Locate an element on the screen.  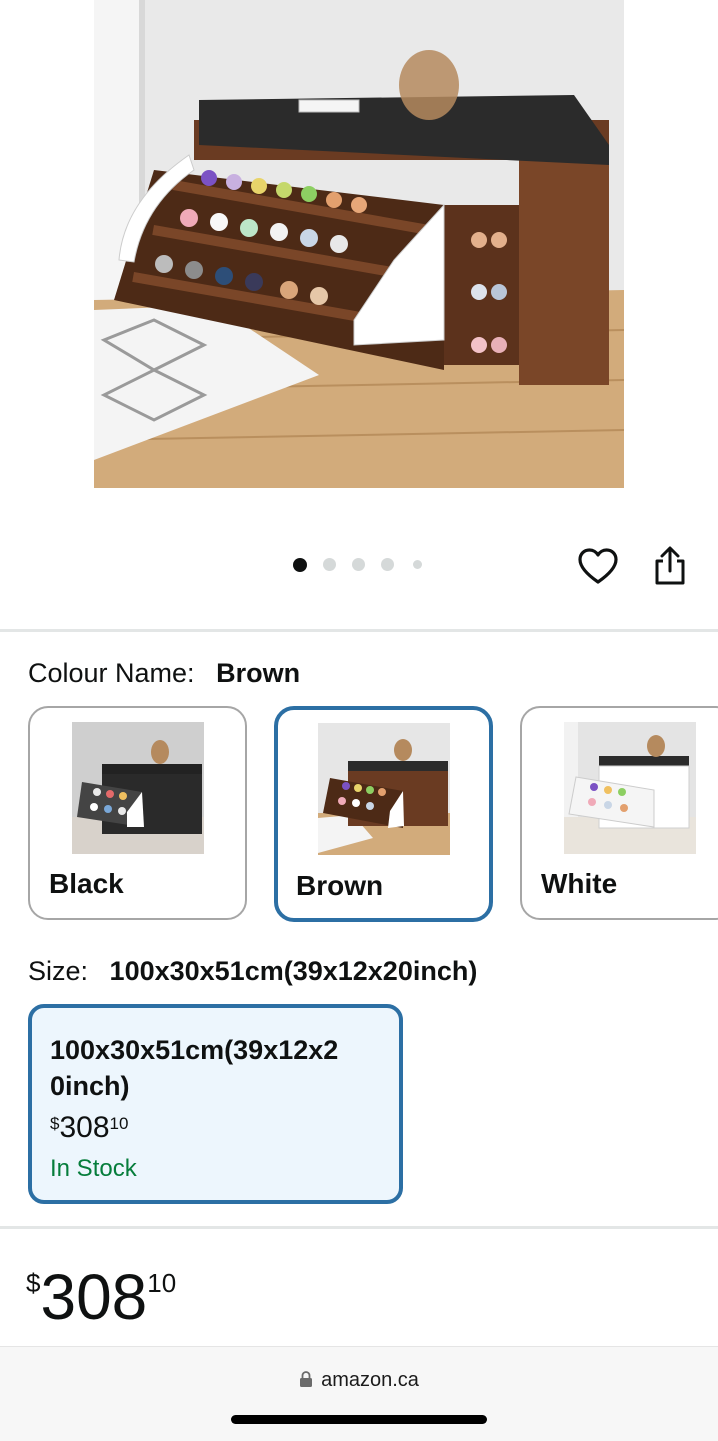
brown-bench-thumbnail is located at coordinates (384, 789).